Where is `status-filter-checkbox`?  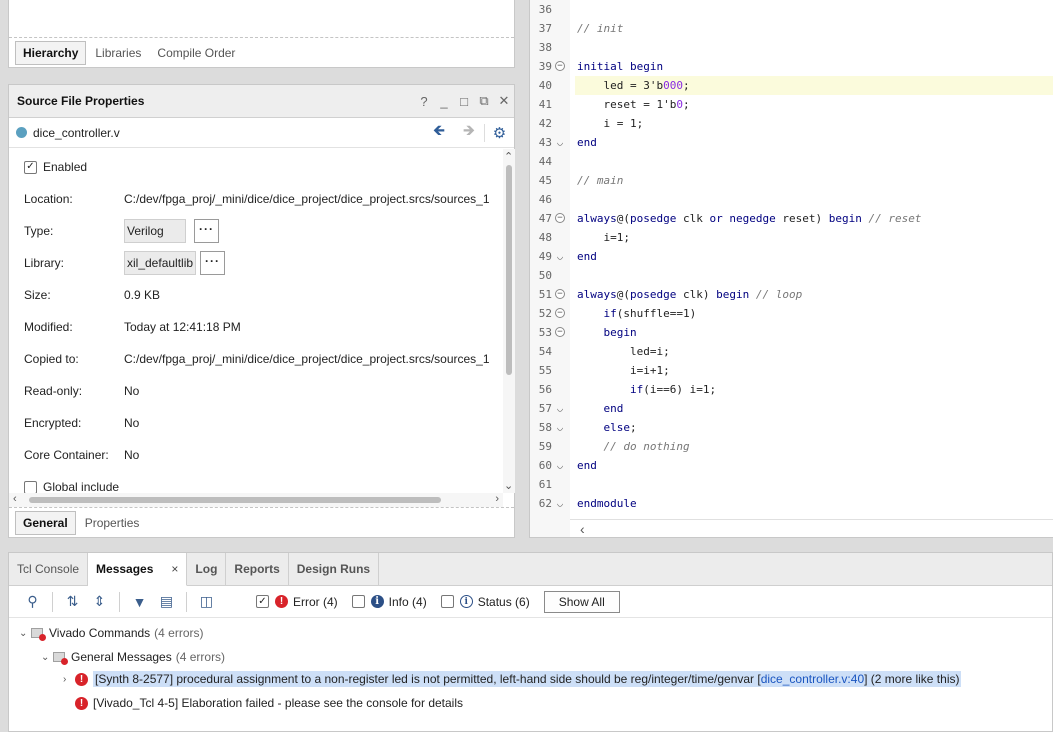 status-filter-checkbox is located at coordinates (447, 601).